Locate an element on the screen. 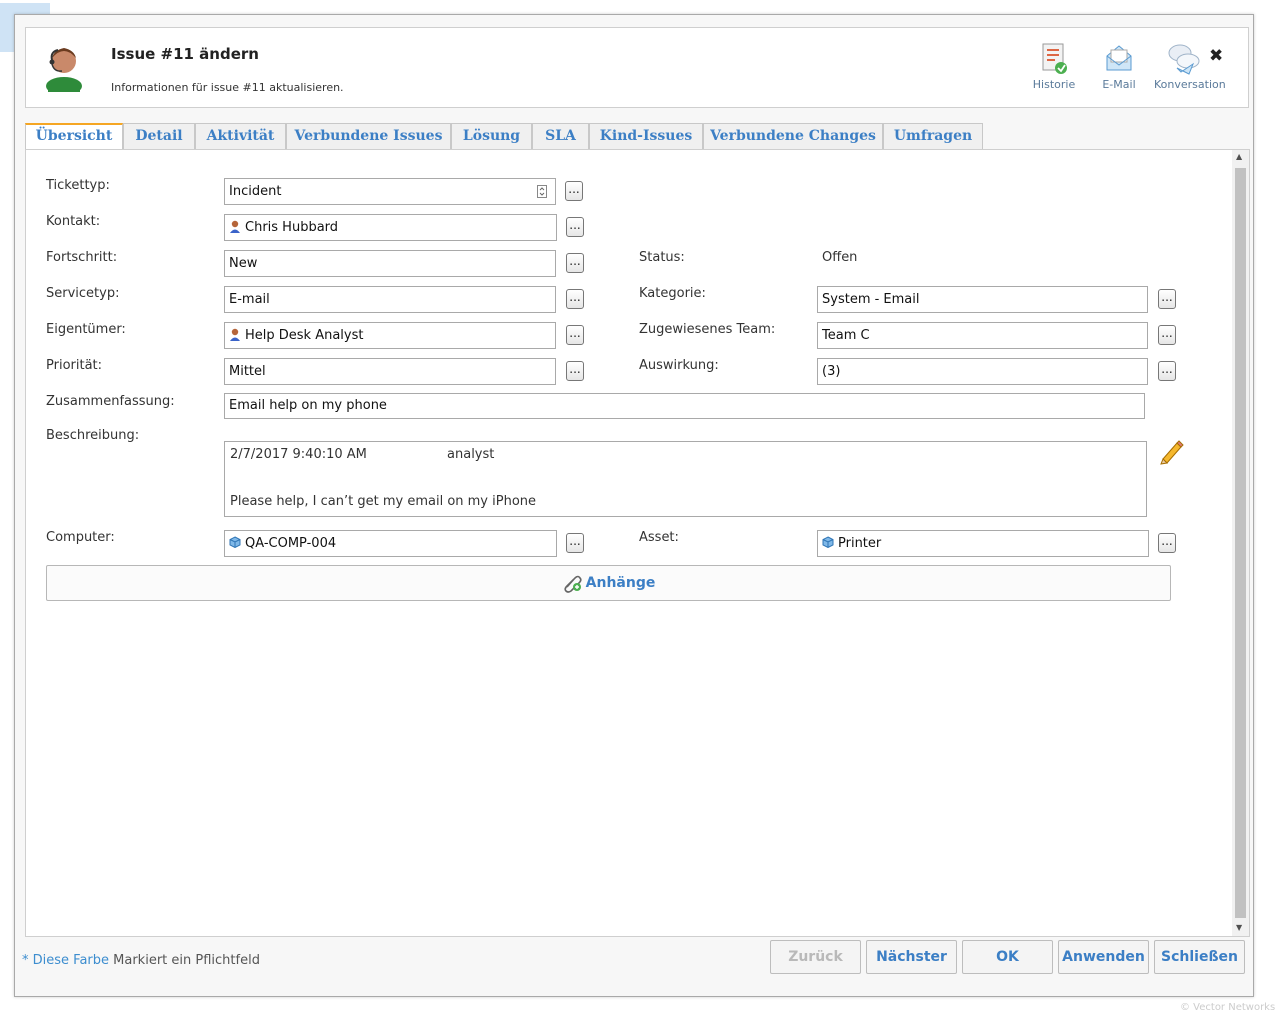 The height and width of the screenshot is (1024, 1280). tickettyp-field: Incident is located at coordinates (390, 191).